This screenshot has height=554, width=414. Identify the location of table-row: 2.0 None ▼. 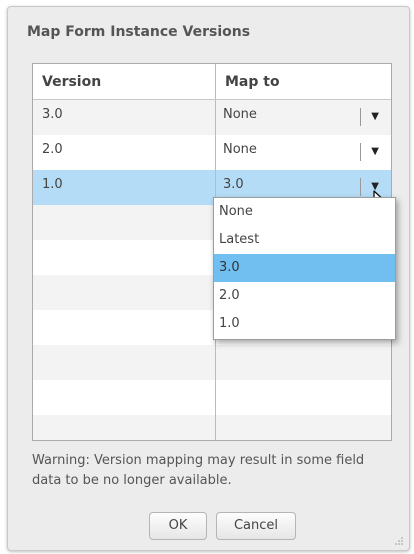
(212, 152).